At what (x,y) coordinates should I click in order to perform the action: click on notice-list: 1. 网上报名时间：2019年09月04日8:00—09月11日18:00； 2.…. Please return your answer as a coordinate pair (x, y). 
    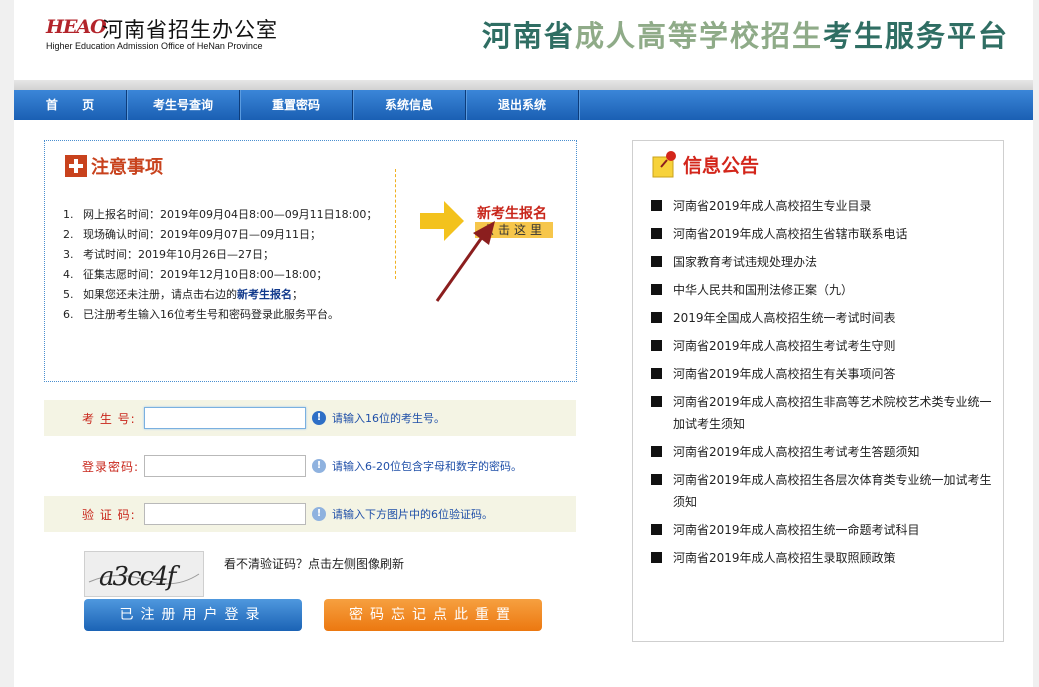
    Looking at the image, I should click on (220, 265).